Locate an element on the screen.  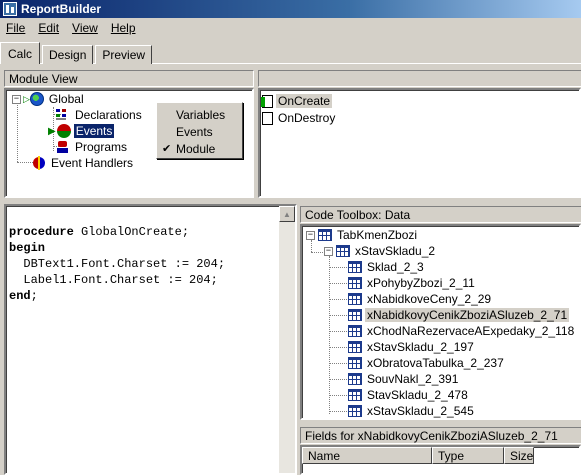
tab-design: Design is located at coordinates (68, 54).